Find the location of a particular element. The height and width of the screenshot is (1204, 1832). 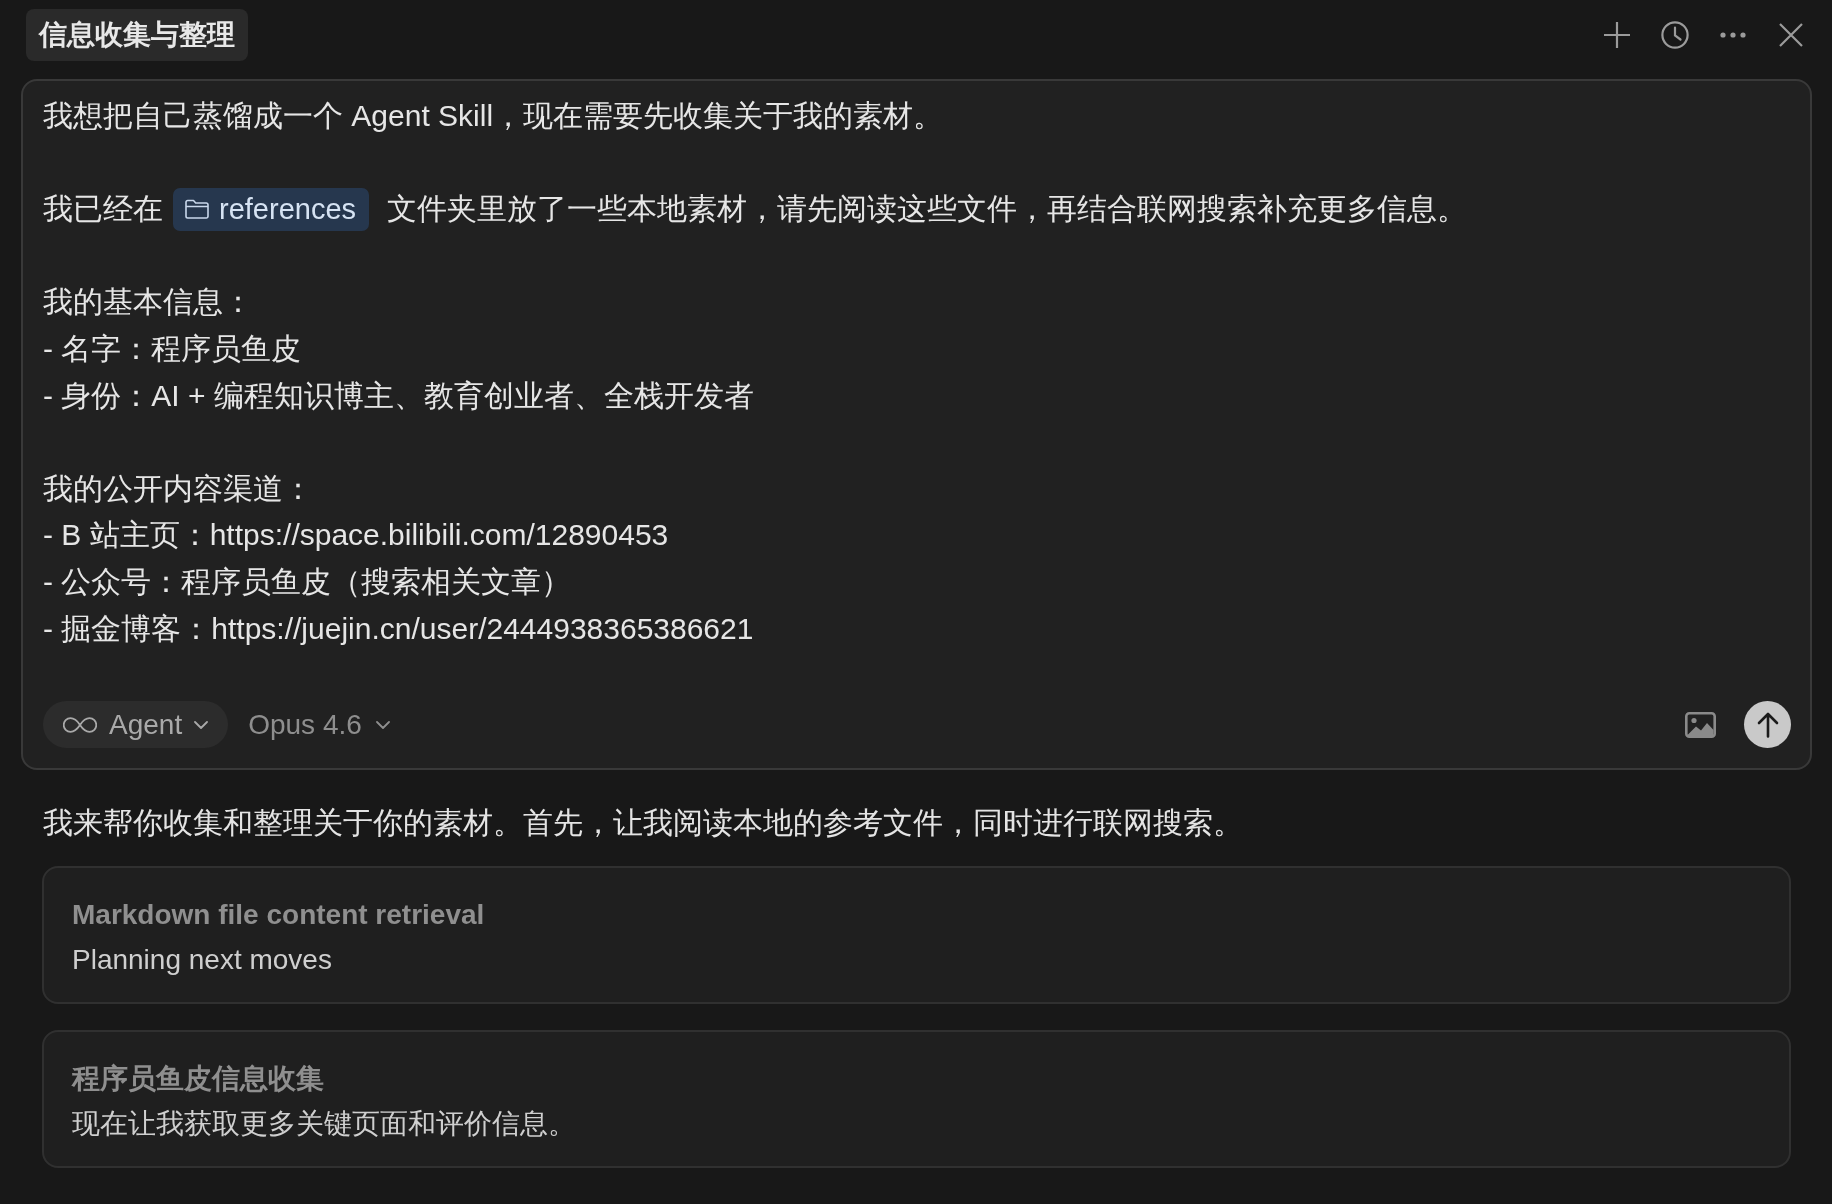

step-detail: Planning next moves is located at coordinates (202, 960).